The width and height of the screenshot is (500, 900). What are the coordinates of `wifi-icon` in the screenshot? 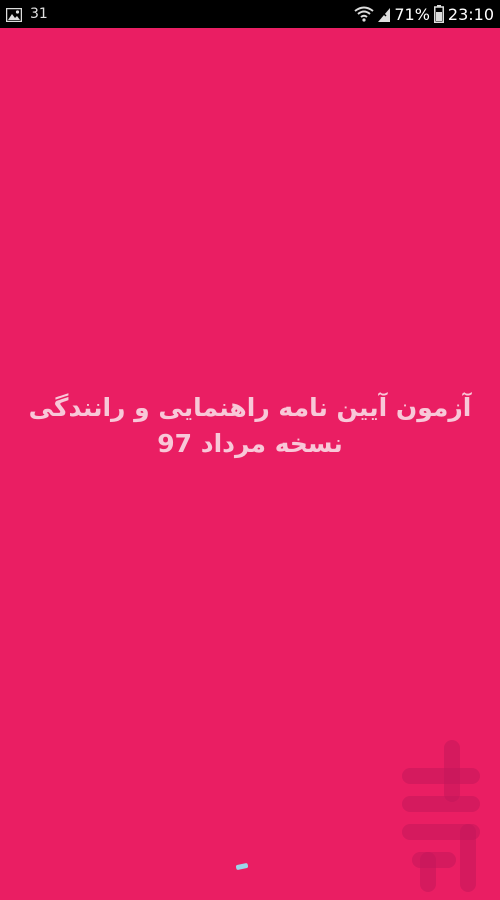 It's located at (364, 14).